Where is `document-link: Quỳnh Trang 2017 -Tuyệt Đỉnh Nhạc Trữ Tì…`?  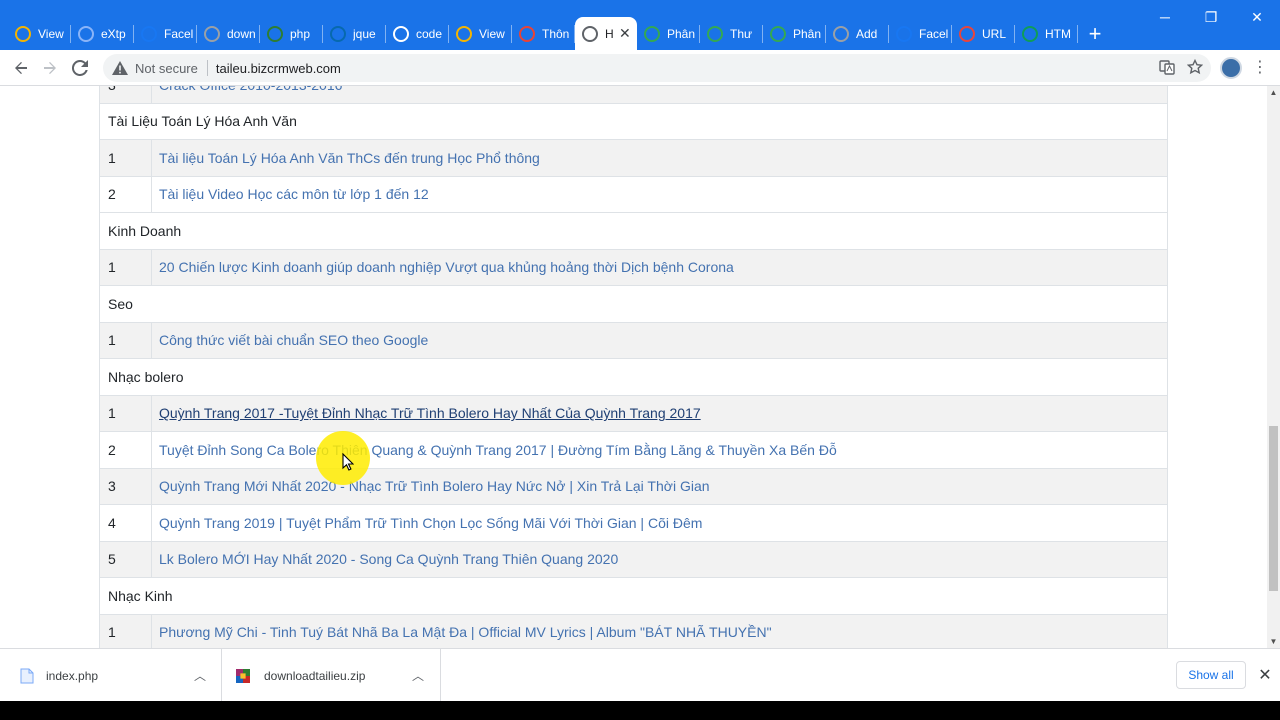
document-link: Quỳnh Trang 2017 -Tuyệt Đỉnh Nhạc Trữ Tì… is located at coordinates (430, 413).